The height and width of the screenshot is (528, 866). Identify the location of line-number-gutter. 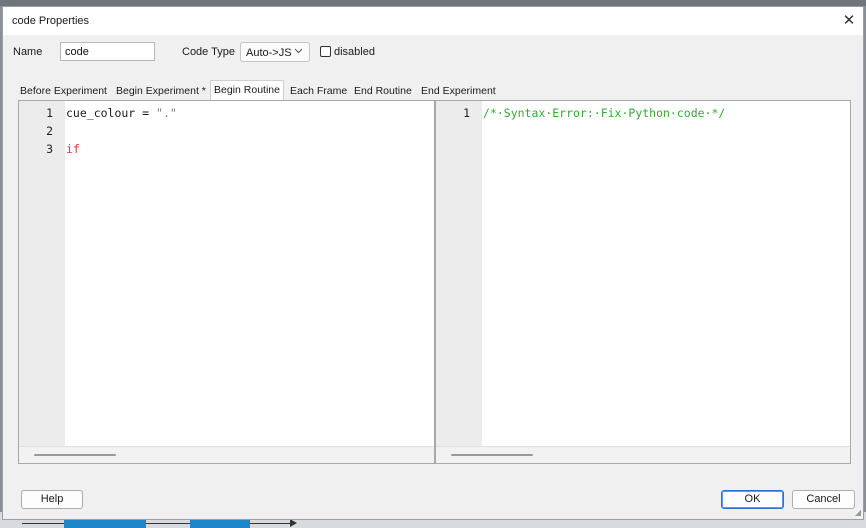
(459, 274).